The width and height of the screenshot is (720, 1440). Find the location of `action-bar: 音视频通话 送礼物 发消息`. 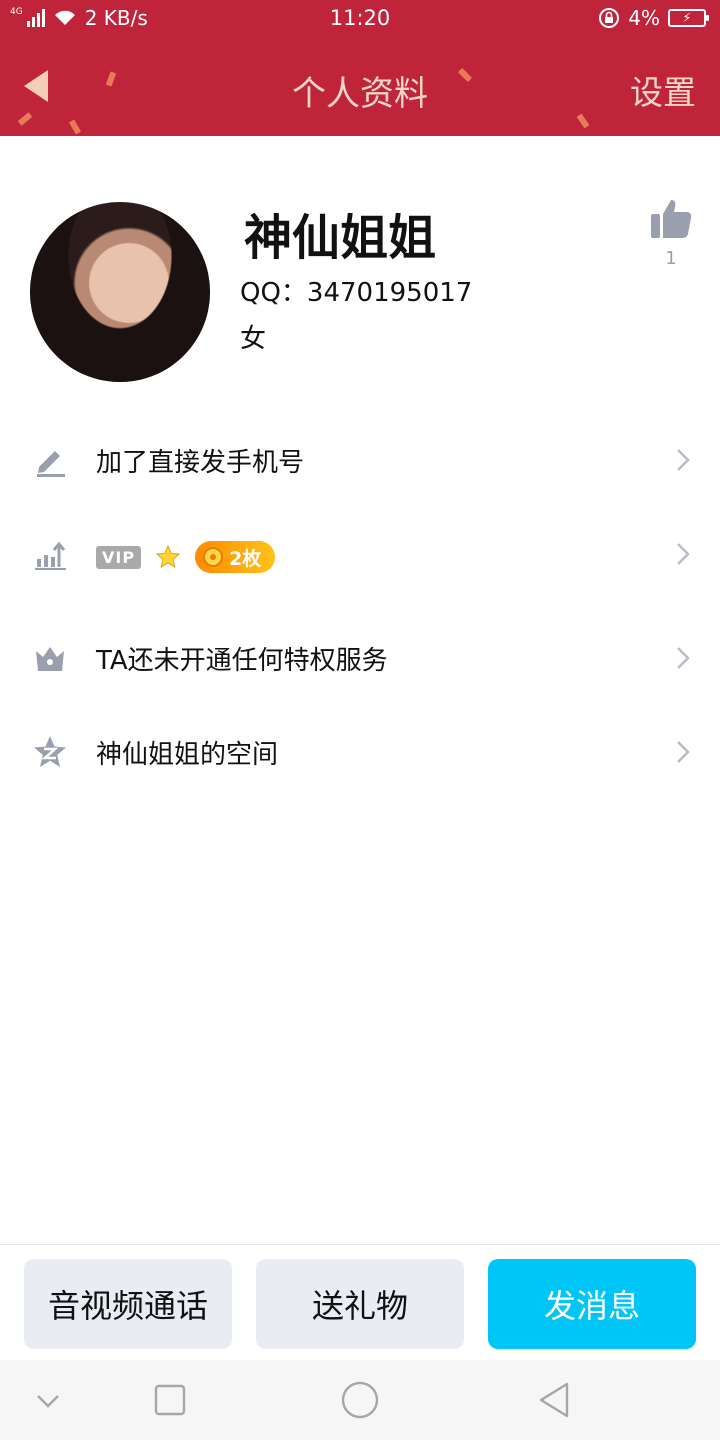

action-bar: 音视频通话 送礼物 发消息 is located at coordinates (360, 1302).